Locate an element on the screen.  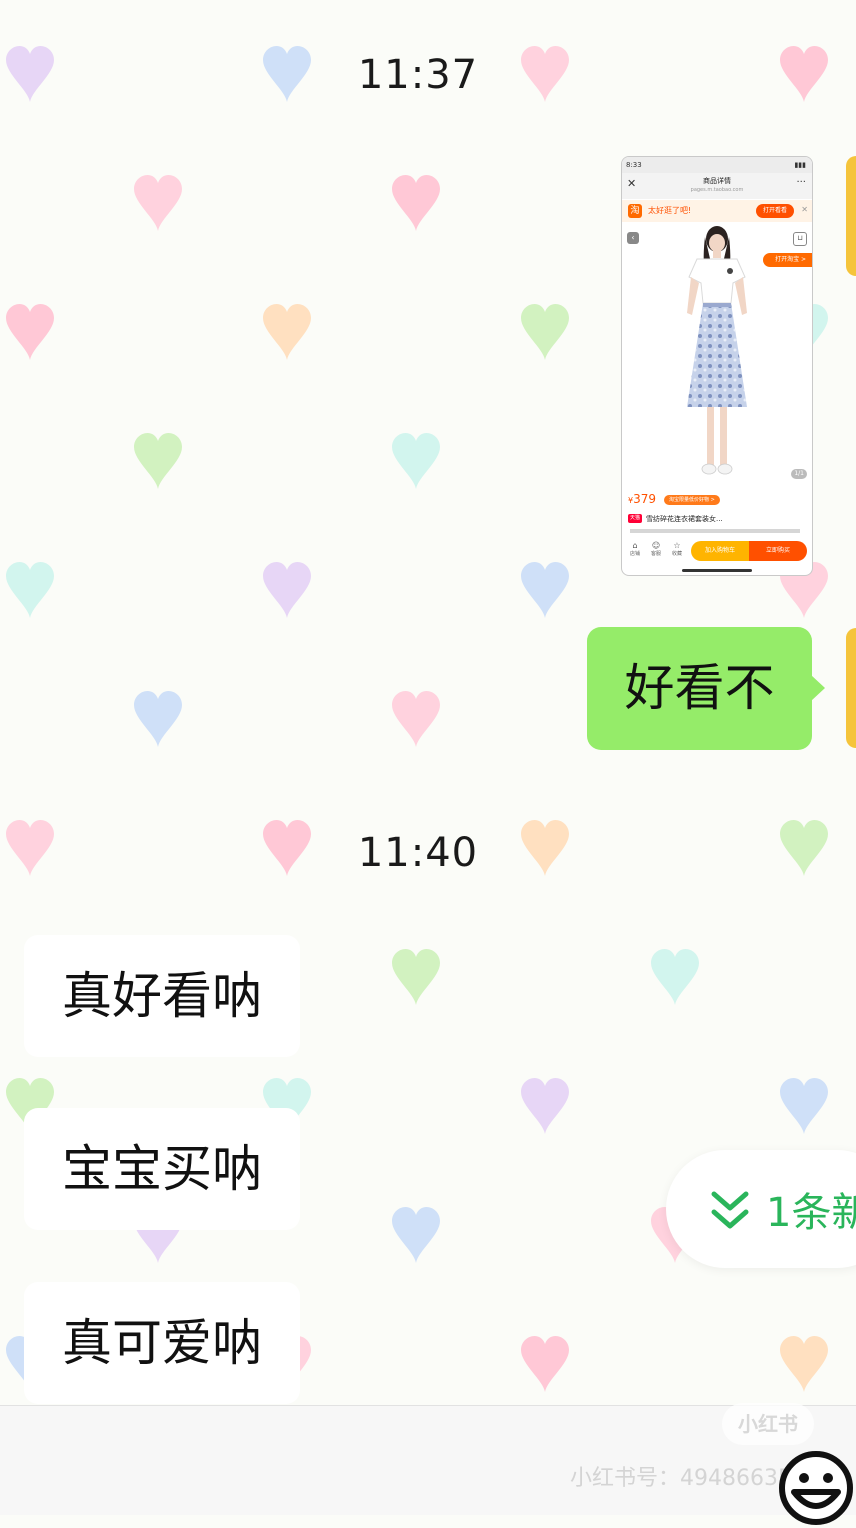
banner-text: 太好逛了吧! is located at coordinates (670, 210).